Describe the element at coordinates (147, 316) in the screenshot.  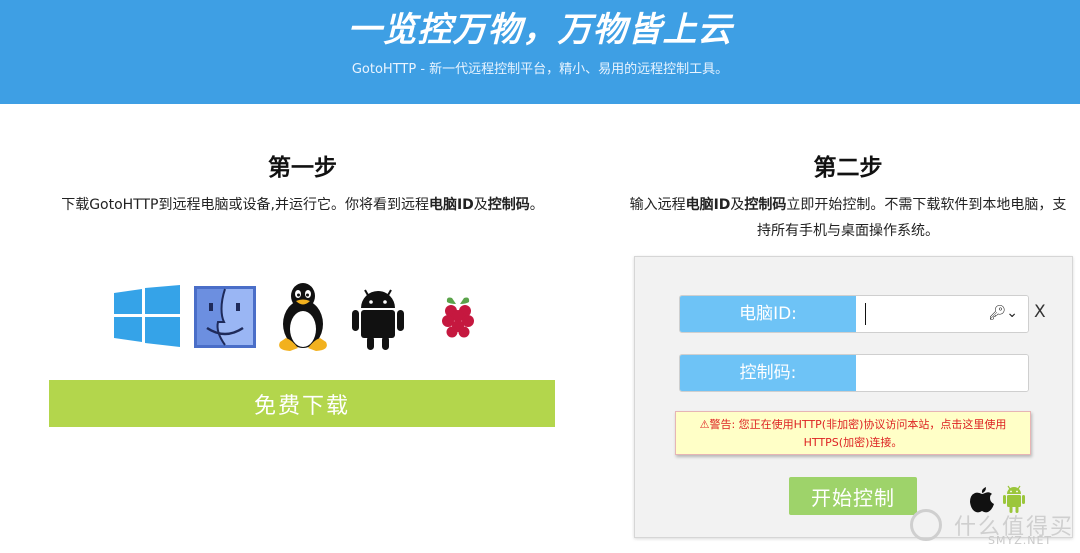
I see `windows-icon` at that location.